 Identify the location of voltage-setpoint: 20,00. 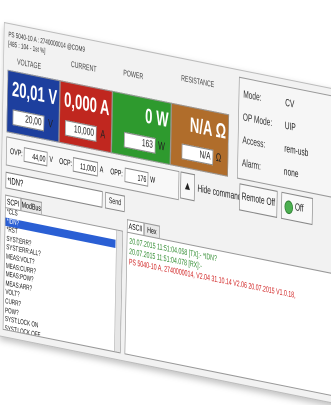
(28, 120).